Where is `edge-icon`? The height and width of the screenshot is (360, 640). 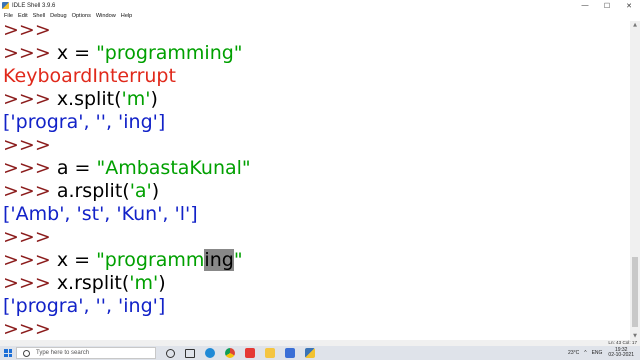
edge-icon is located at coordinates (210, 353).